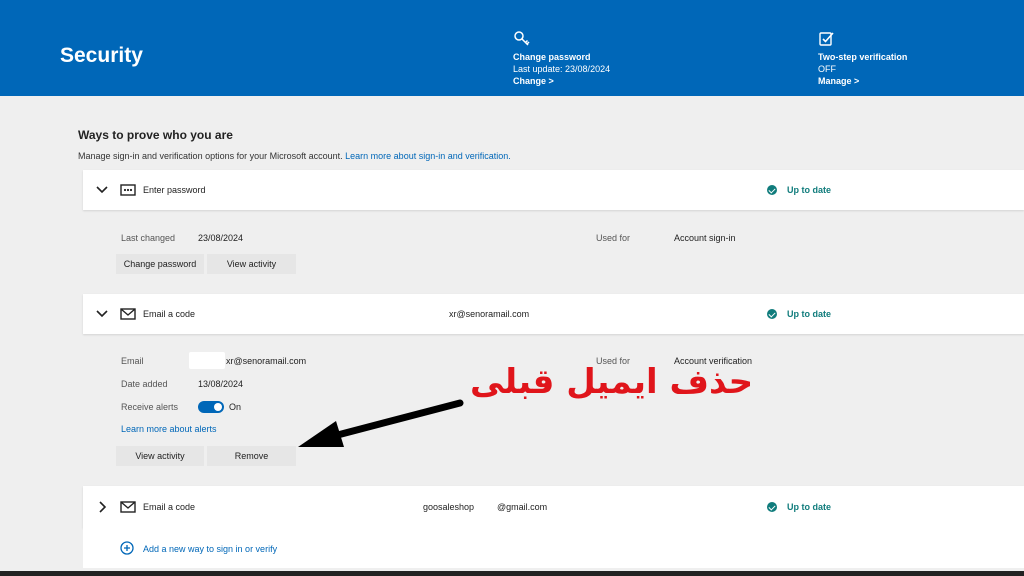 The image size is (1024, 576). What do you see at coordinates (562, 69) in the screenshot?
I see `change-password-last-update: Last update: 23/08/2024` at bounding box center [562, 69].